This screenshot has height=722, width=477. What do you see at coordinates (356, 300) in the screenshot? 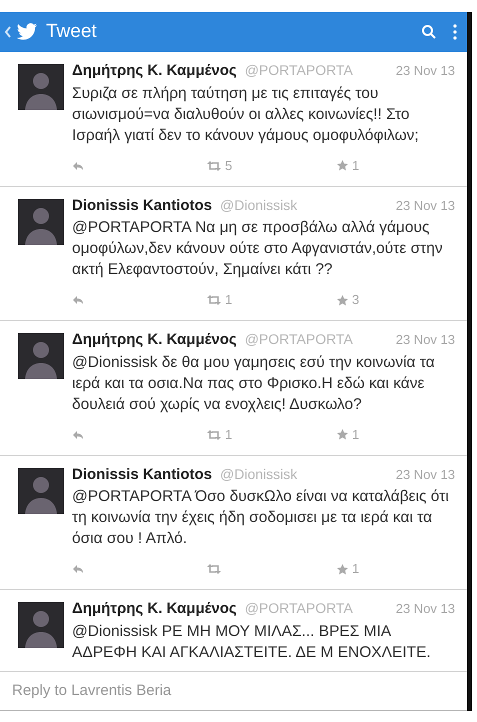
I see `favorite-count: 3` at bounding box center [356, 300].